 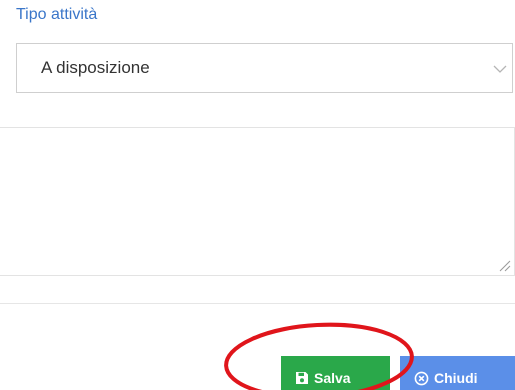 I want to click on activity-type-select: A disposizione, so click(x=264, y=68).